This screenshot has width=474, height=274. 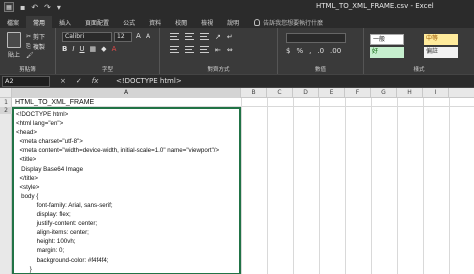 I want to click on select-all-corner, so click(x=6, y=93).